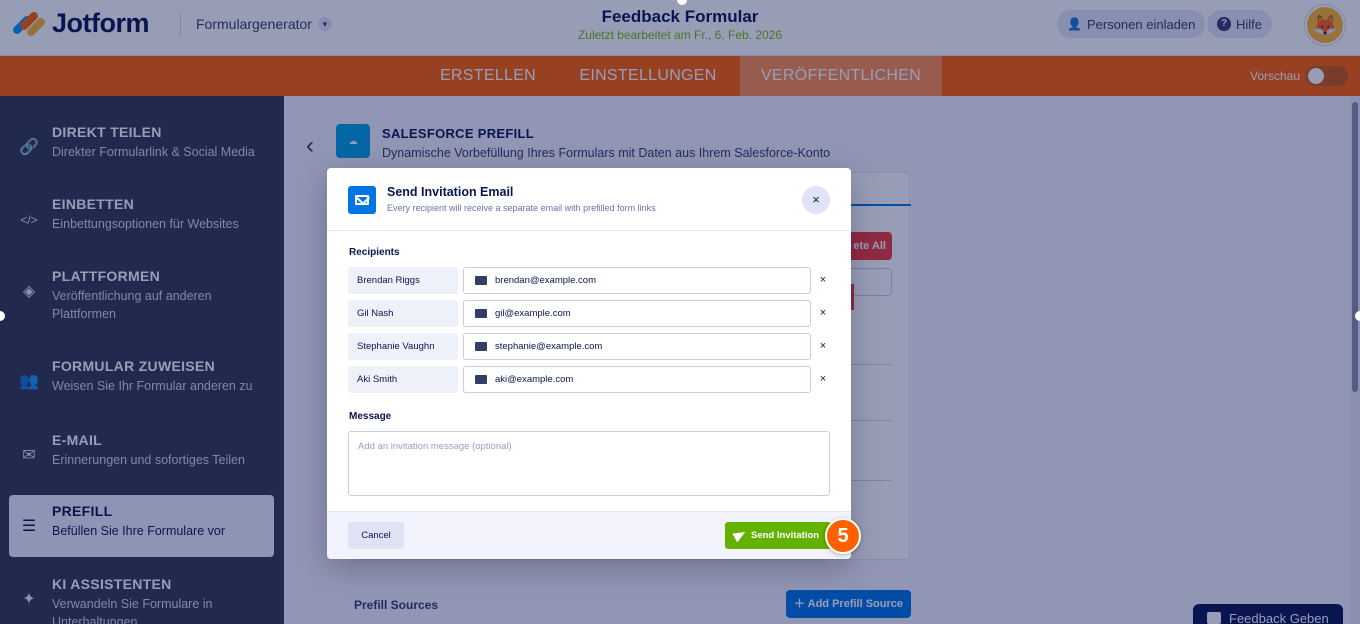 Image resolution: width=1360 pixels, height=624 pixels. Describe the element at coordinates (376, 535) in the screenshot. I see `cancel-button: Cancel` at that location.